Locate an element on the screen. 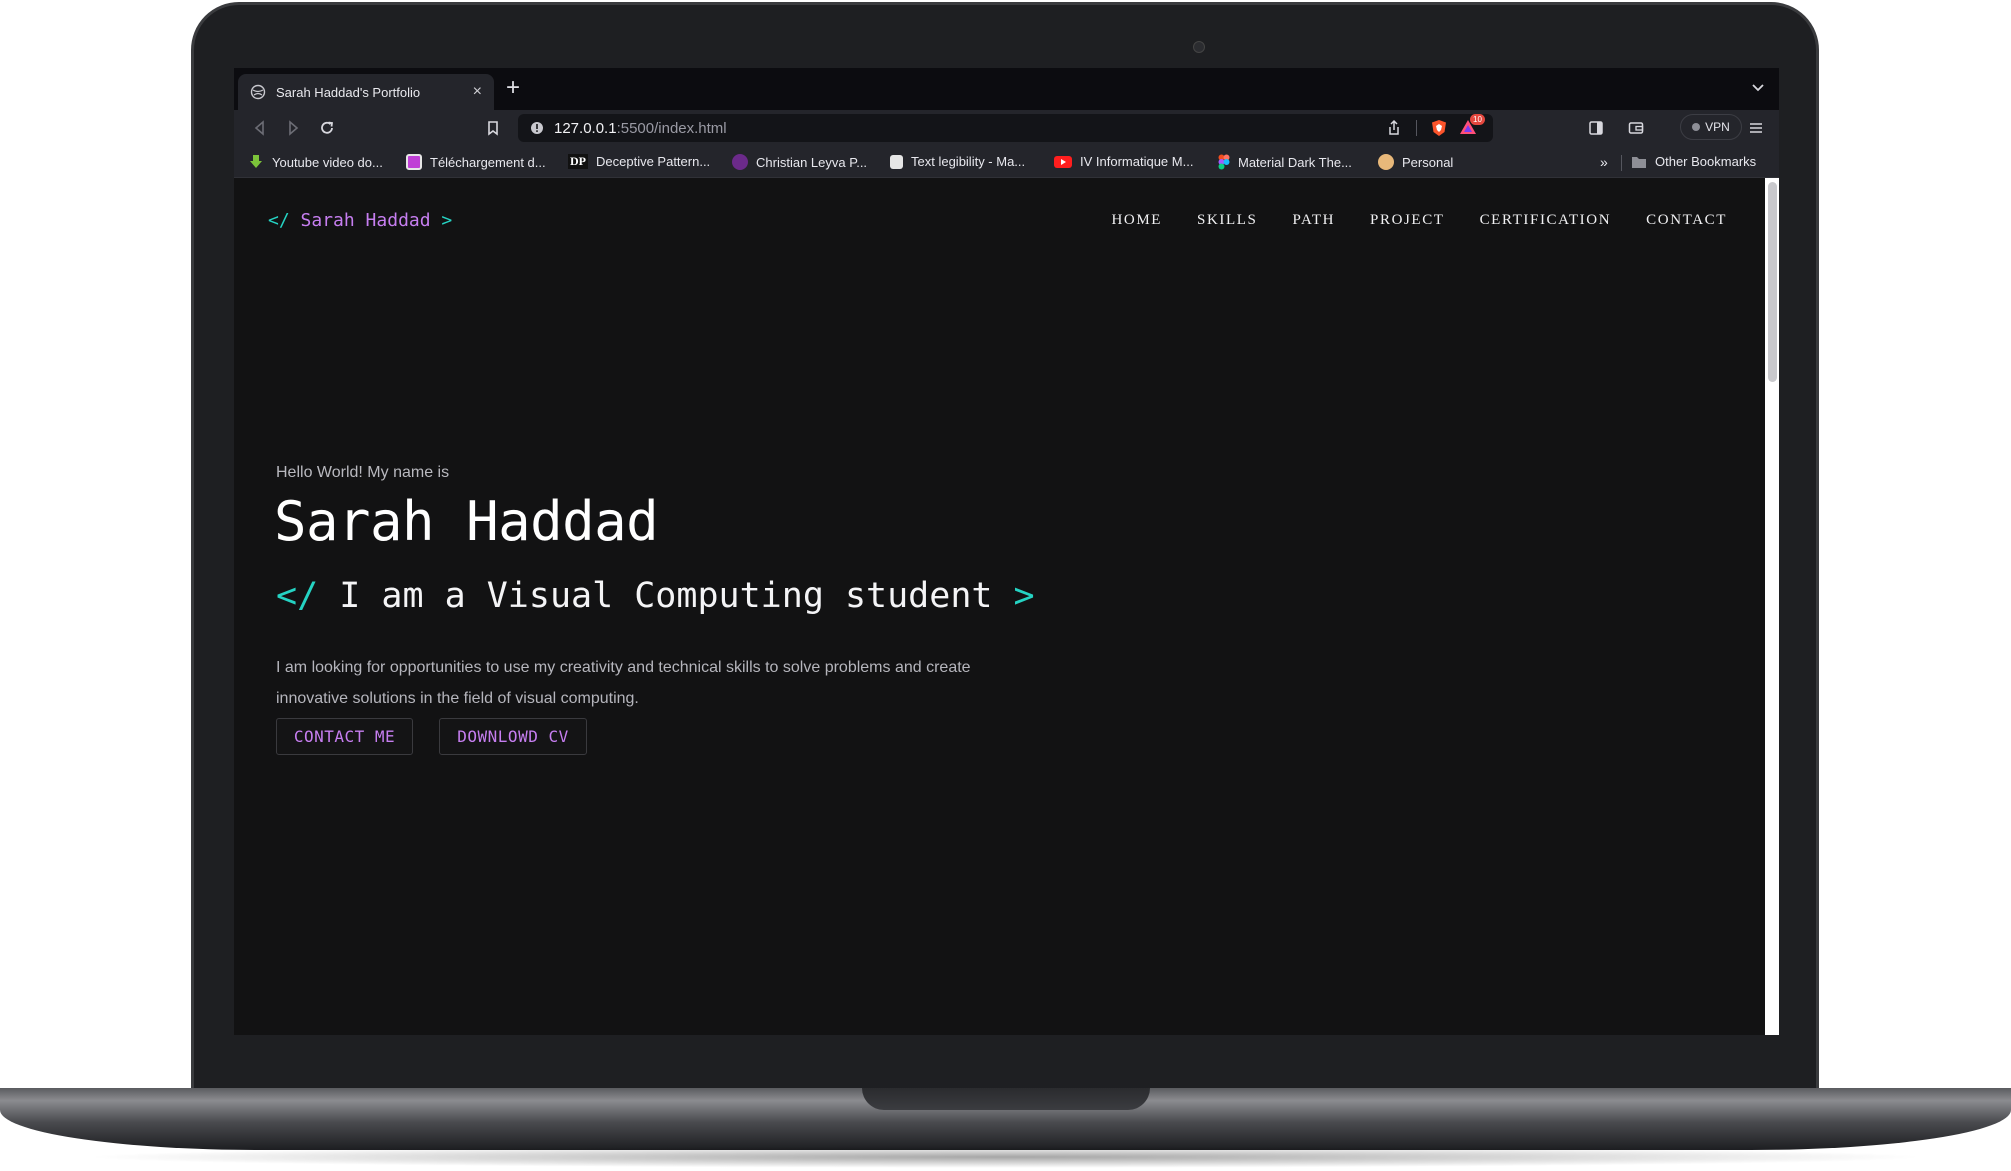  tab-title: Sarah Haddad's Portfolio is located at coordinates (348, 92).